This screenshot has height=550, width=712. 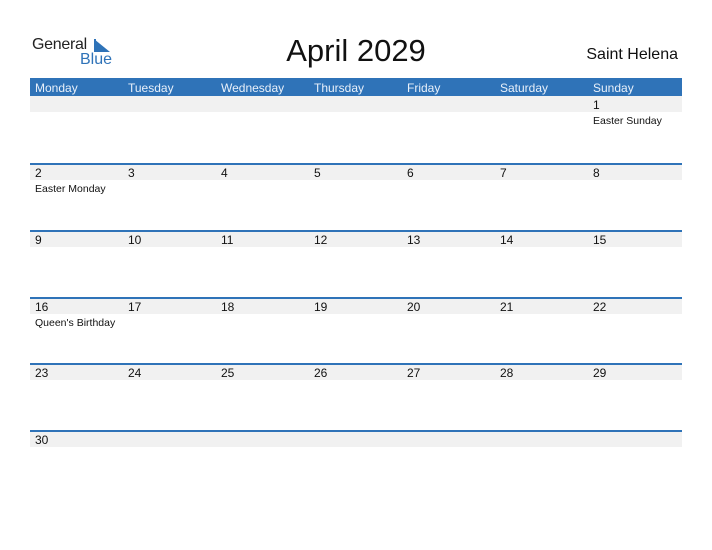 What do you see at coordinates (38, 240) in the screenshot?
I see `day-number: 9` at bounding box center [38, 240].